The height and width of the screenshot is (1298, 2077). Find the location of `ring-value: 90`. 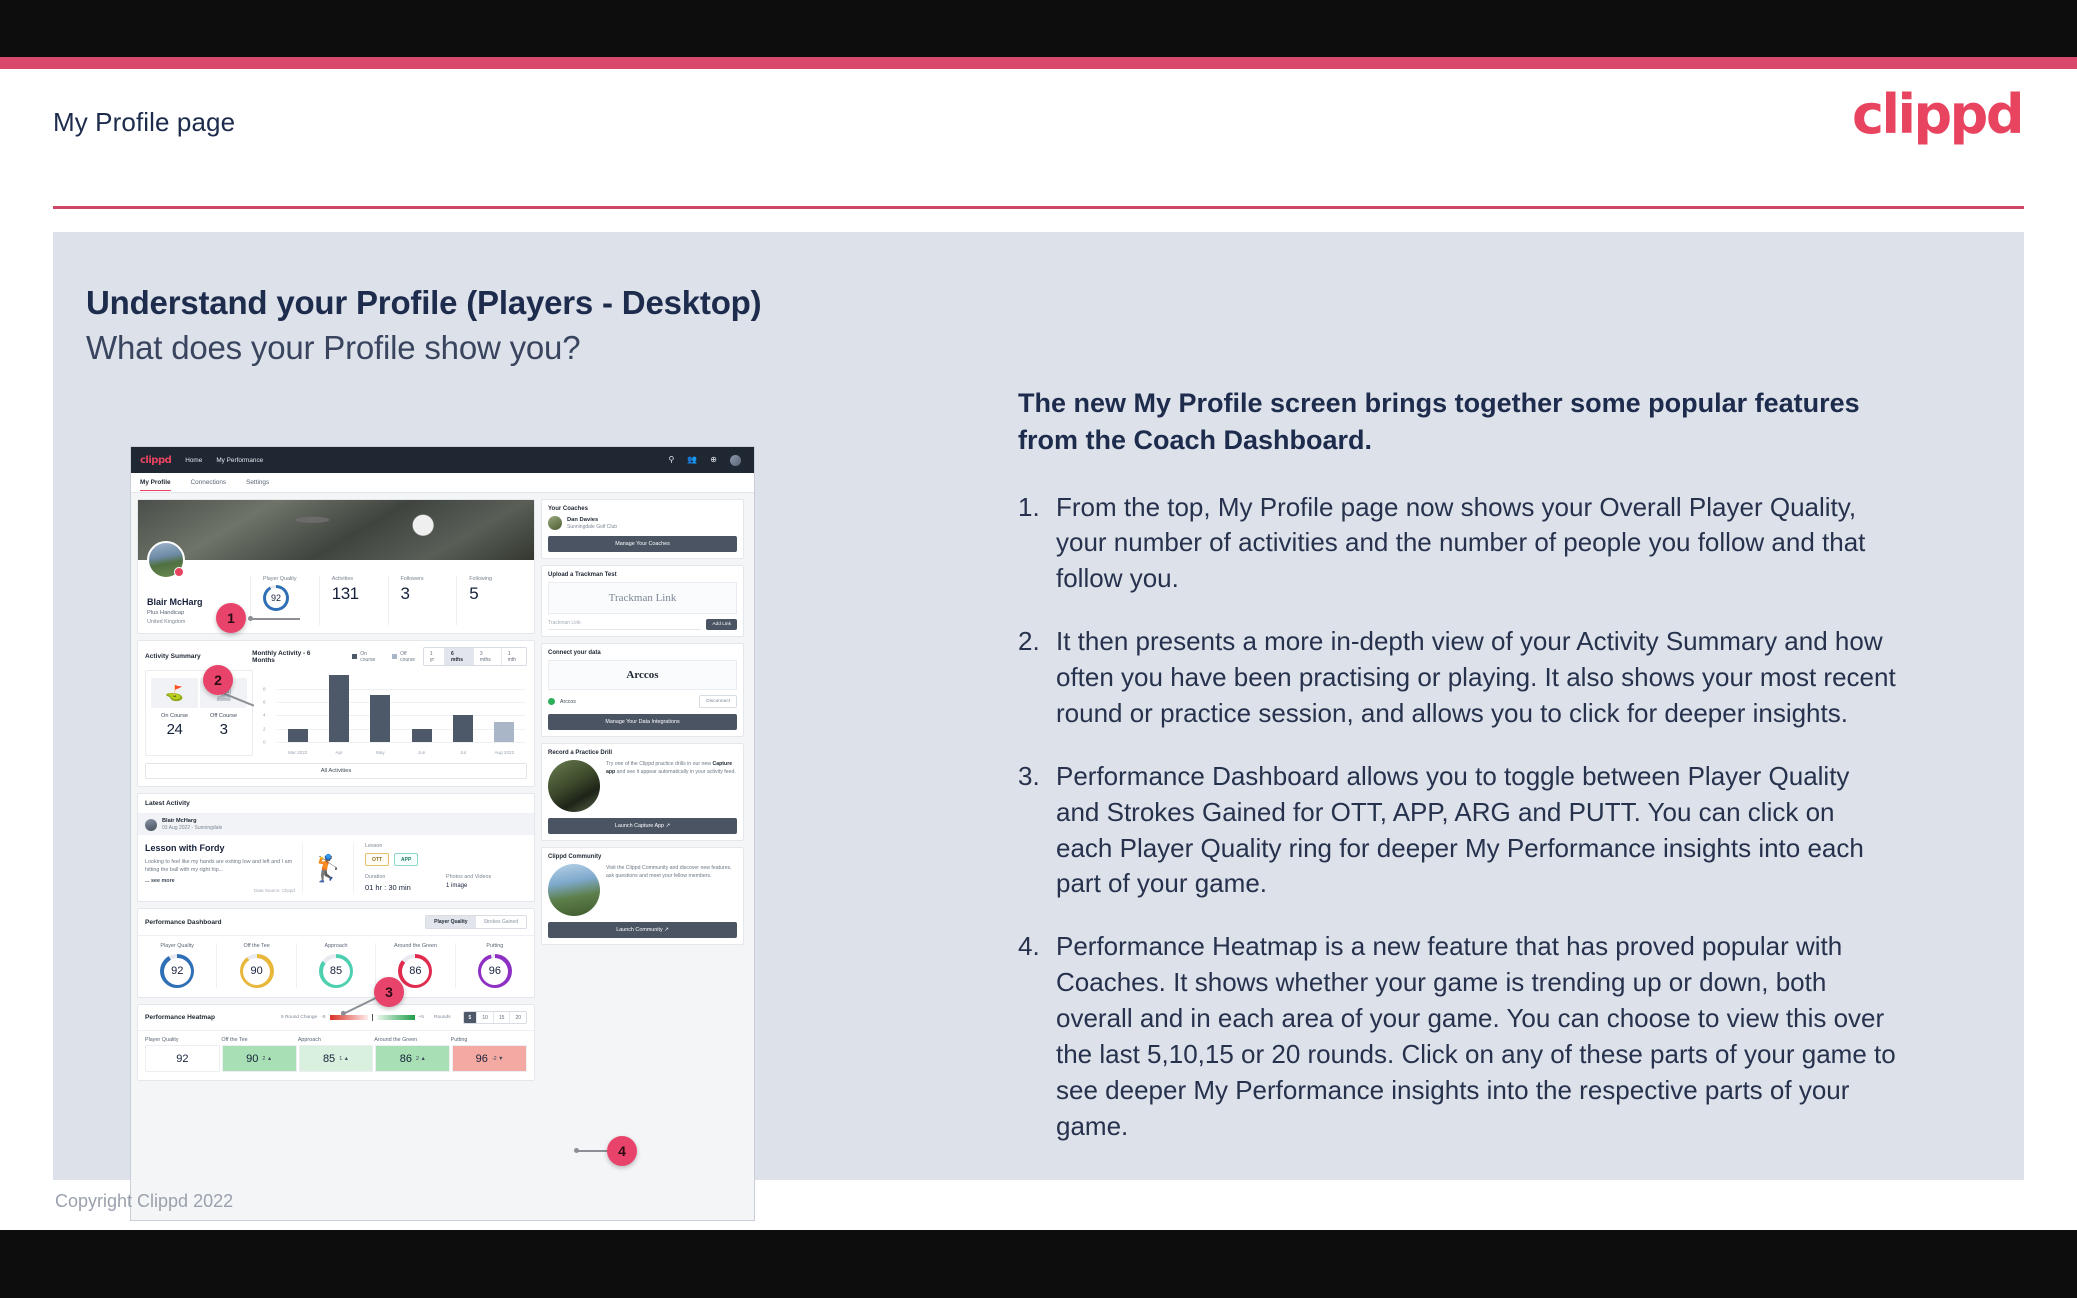

ring-value: 90 is located at coordinates (257, 971).